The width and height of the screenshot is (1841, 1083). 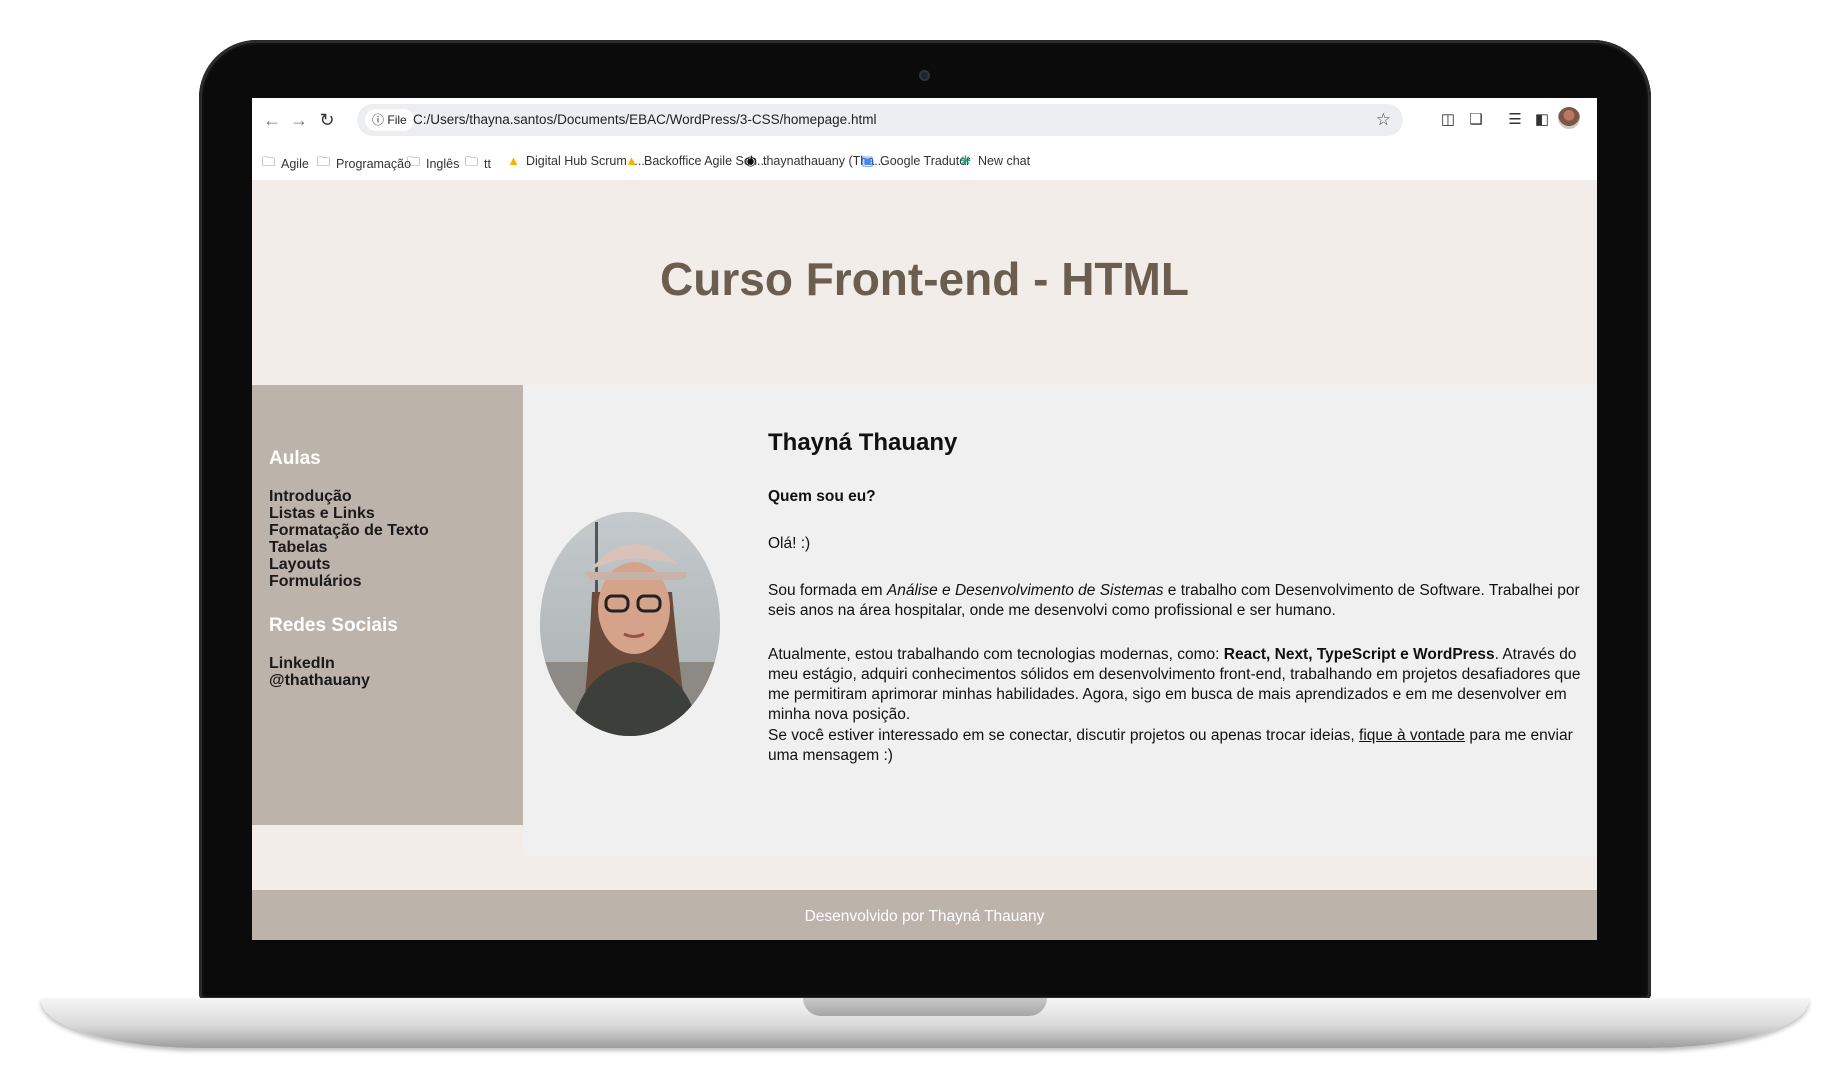 What do you see at coordinates (822, 496) in the screenshot?
I see `profile-subtitle: Quem sou eu?` at bounding box center [822, 496].